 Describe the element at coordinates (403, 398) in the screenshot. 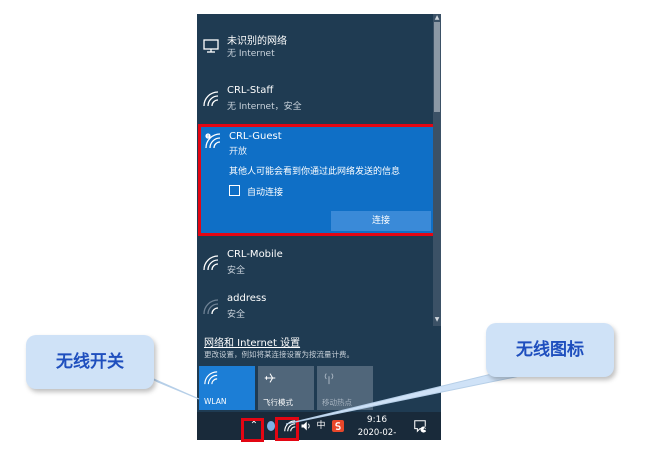

I see `icon-callout-pointer` at that location.